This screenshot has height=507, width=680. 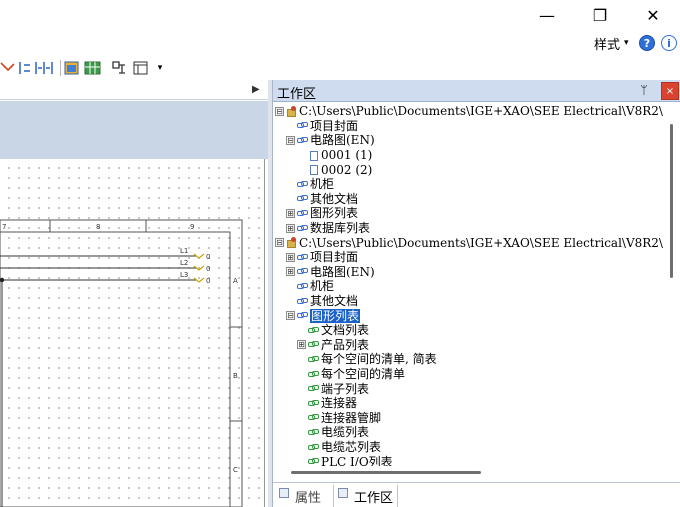 What do you see at coordinates (322, 126) in the screenshot?
I see `tree-item: 项目封面` at bounding box center [322, 126].